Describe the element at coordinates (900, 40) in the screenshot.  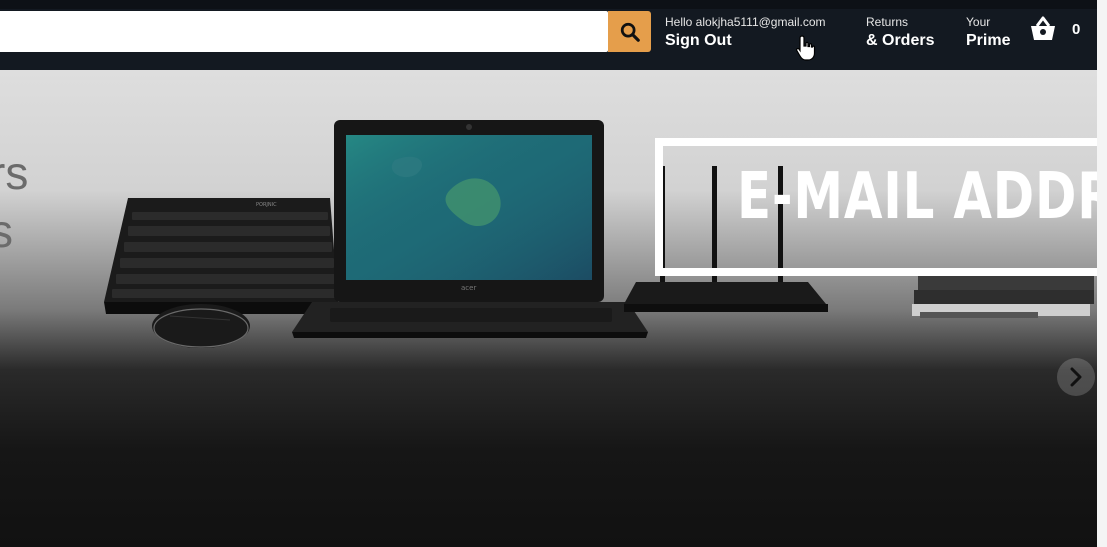
I see `orders-label: & Orders` at that location.